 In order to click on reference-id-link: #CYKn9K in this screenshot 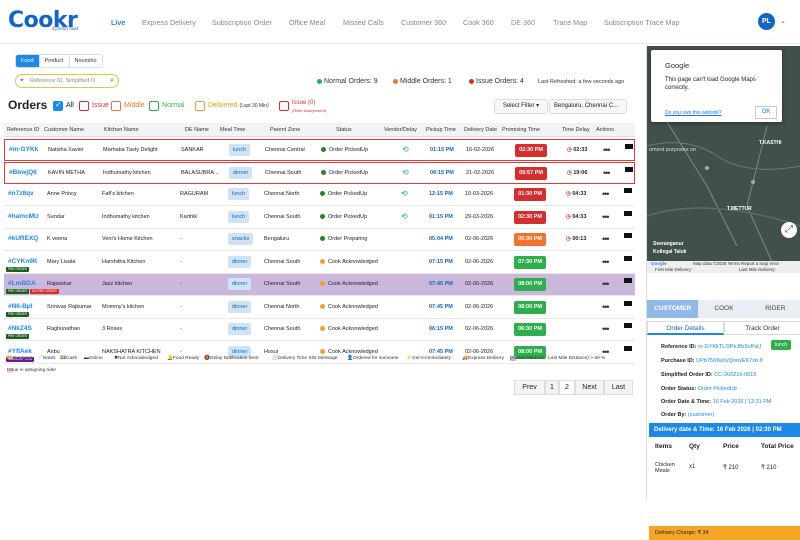, I will do `click(23, 261)`.